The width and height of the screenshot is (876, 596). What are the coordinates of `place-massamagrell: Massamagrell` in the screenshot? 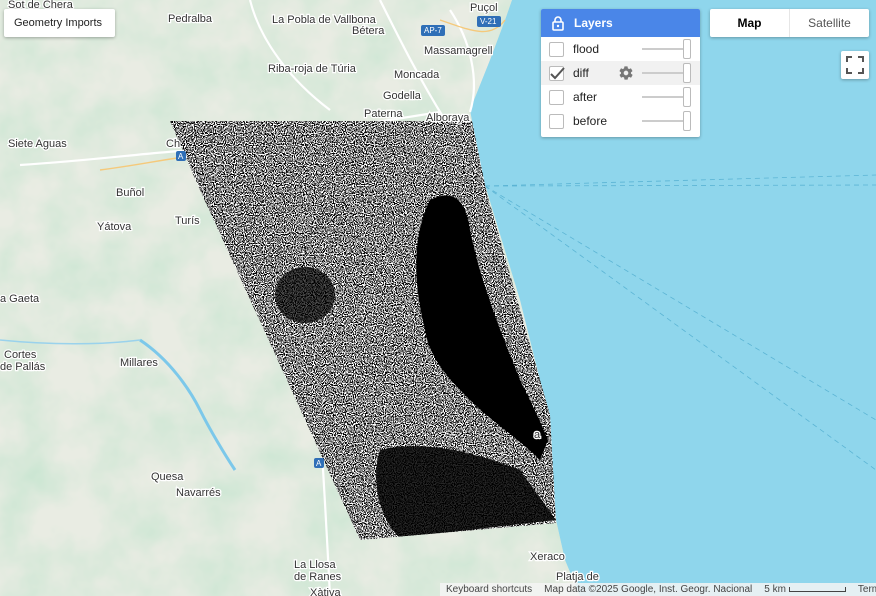 It's located at (458, 51).